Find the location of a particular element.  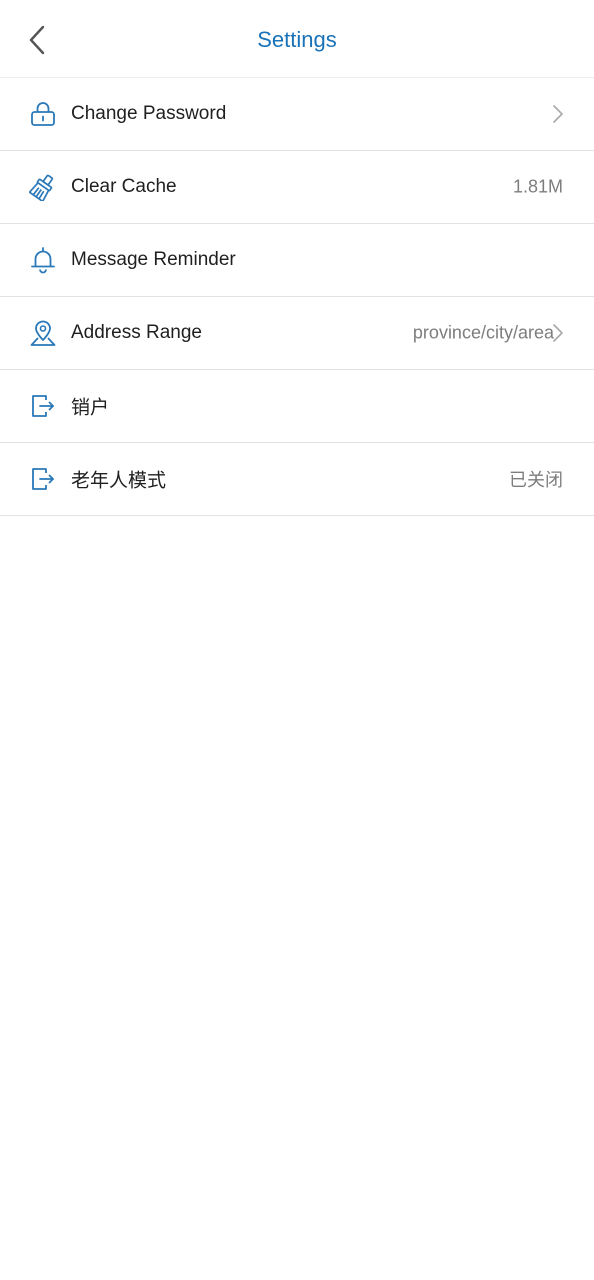

settings-item-label: Address Range is located at coordinates (136, 332).